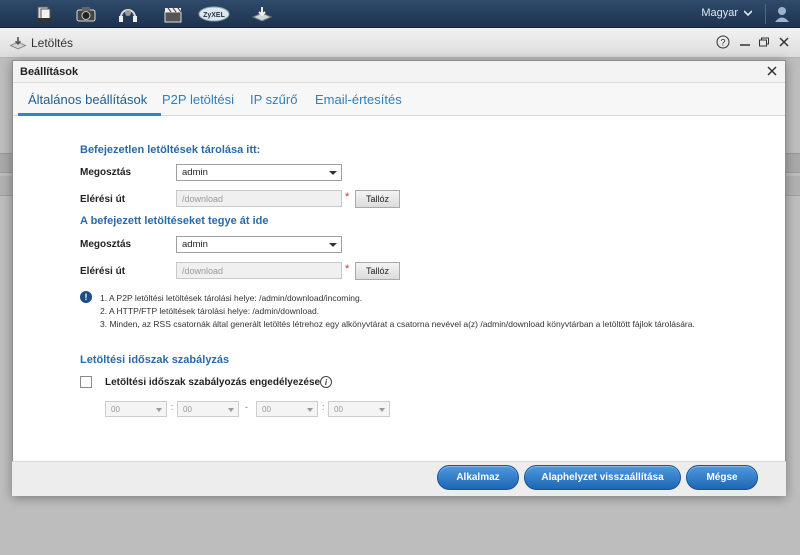 The image size is (800, 555). Describe the element at coordinates (198, 99) in the screenshot. I see `tab-p2p: P2P letöltési` at that location.